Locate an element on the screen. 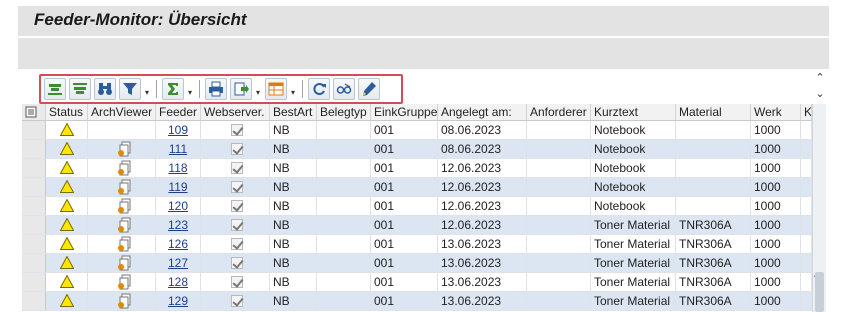 This screenshot has width=846, height=312. feeder-link: 127 is located at coordinates (178, 263).